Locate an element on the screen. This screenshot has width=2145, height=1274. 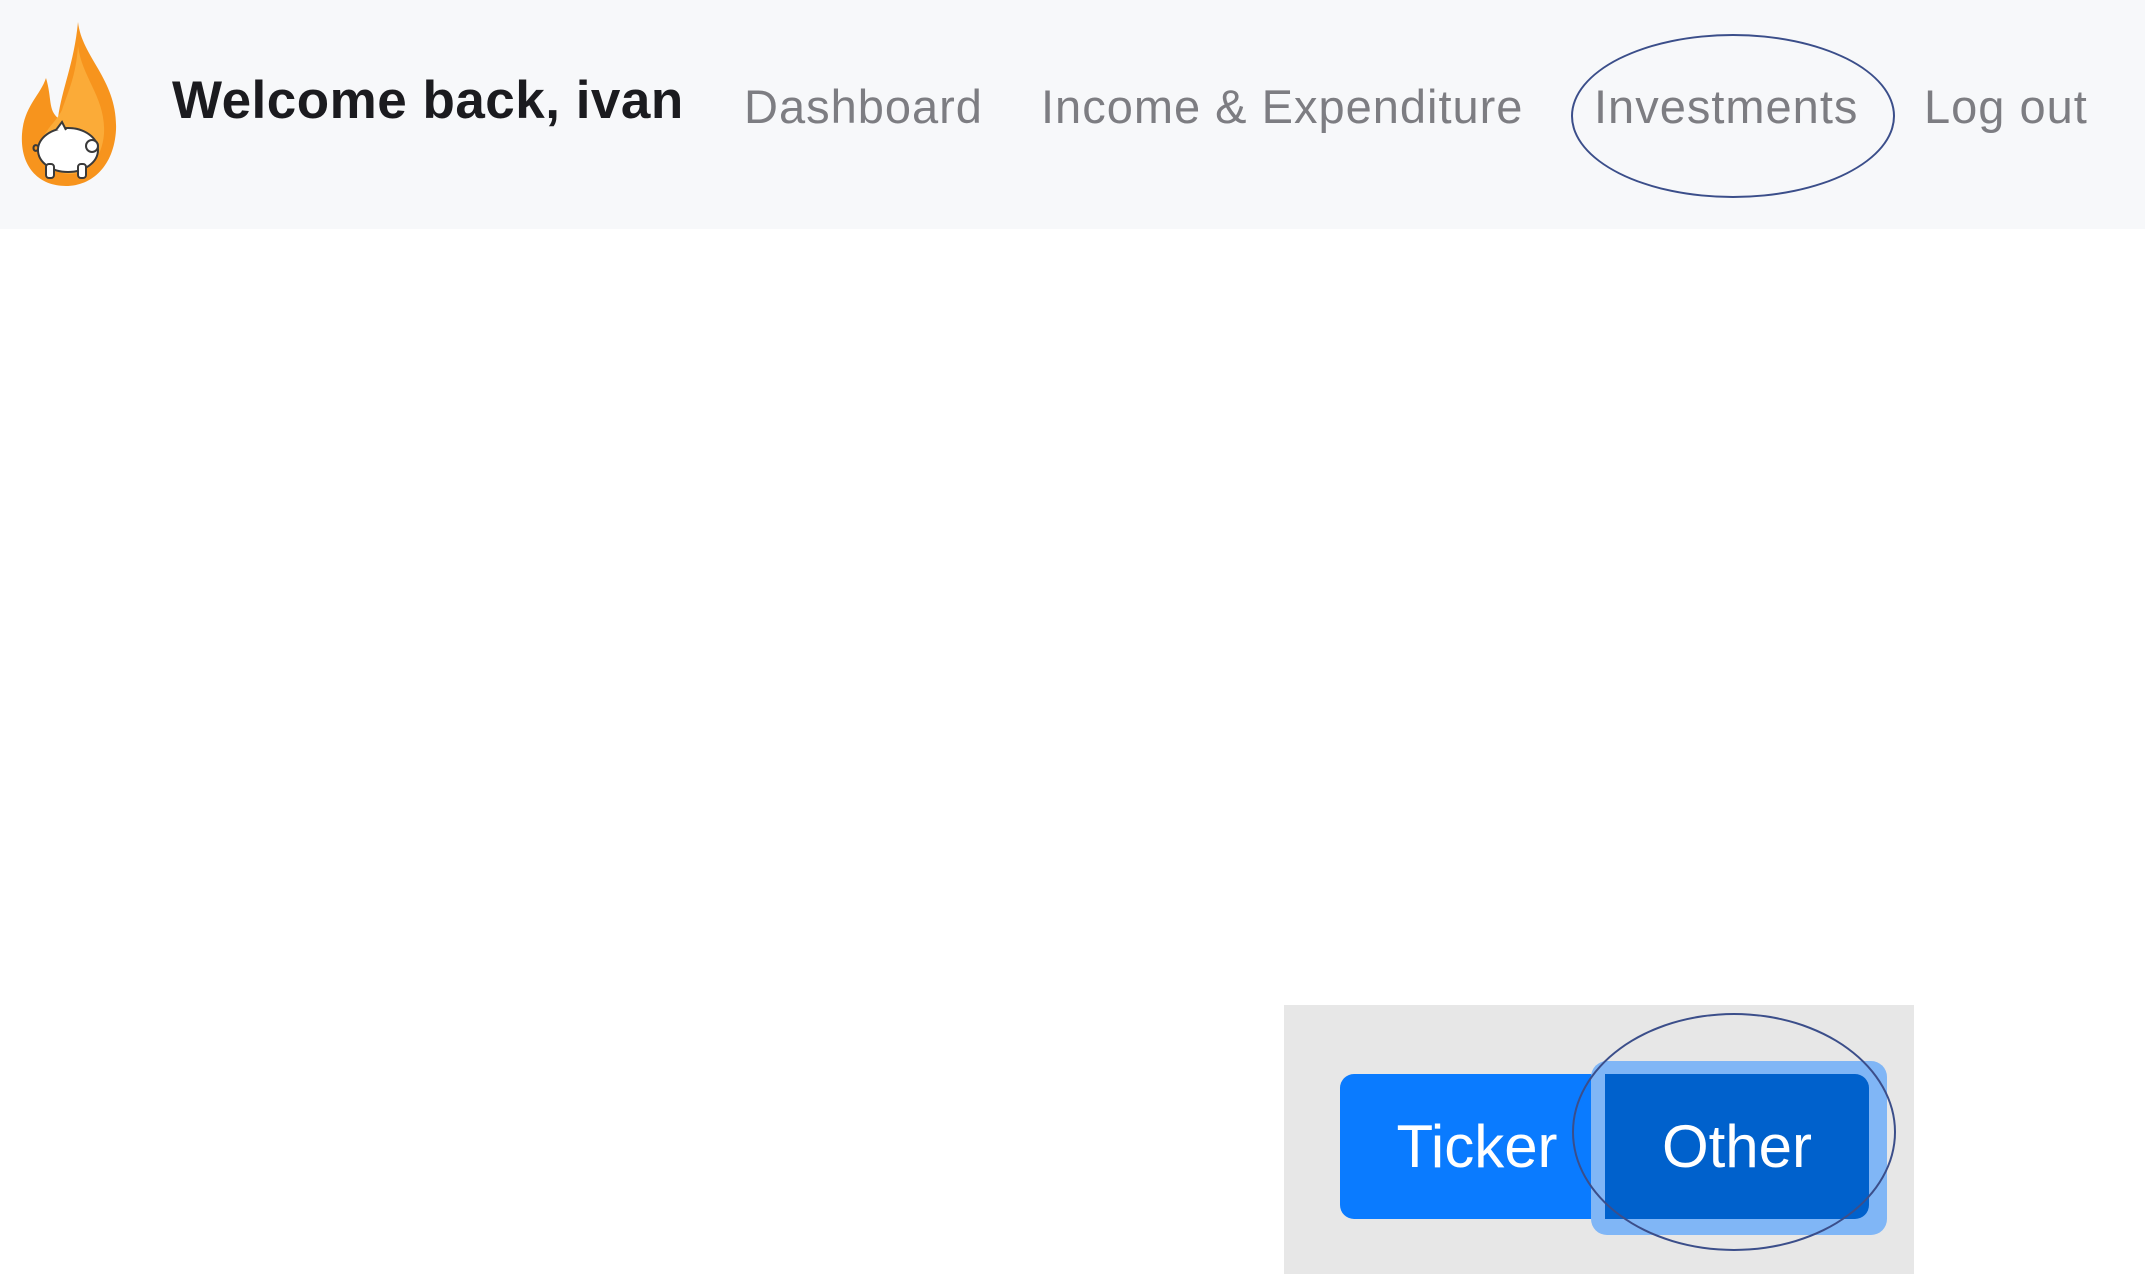
investment-type-toggle: Ticker Other is located at coordinates (1599, 1139).